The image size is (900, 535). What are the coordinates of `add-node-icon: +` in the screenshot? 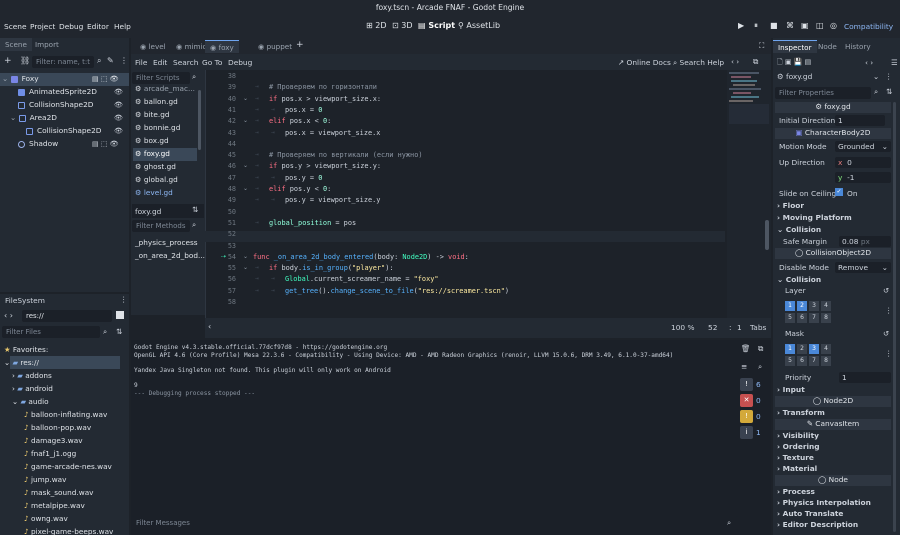 It's located at (8, 61).